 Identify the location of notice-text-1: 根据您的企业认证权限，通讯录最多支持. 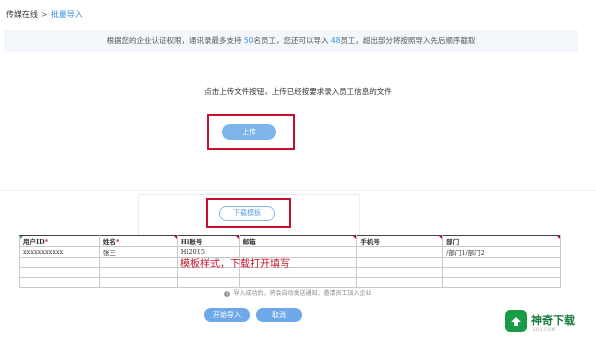
(175, 40).